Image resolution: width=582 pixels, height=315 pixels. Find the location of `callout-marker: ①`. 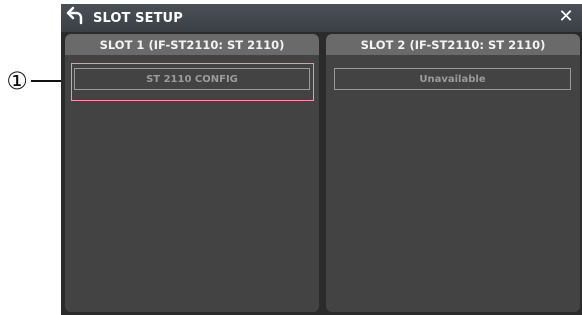

callout-marker: ① is located at coordinates (17, 81).